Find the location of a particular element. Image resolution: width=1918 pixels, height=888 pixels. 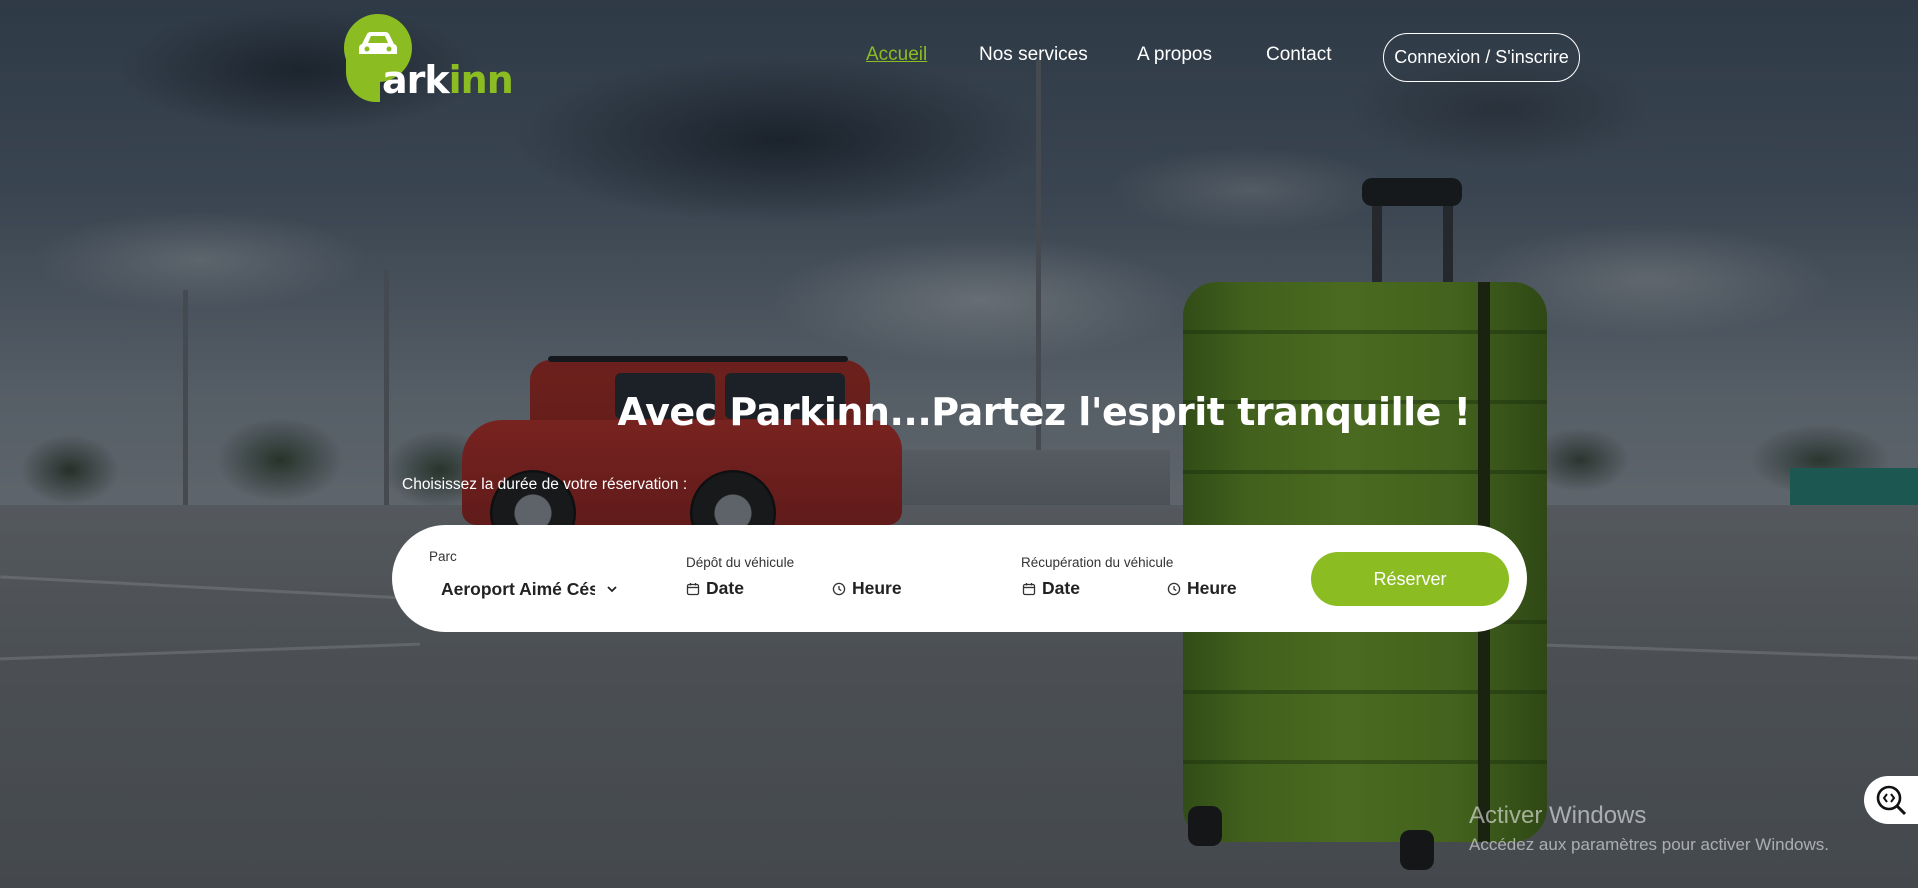

accessibility-widget is located at coordinates (1891, 800).